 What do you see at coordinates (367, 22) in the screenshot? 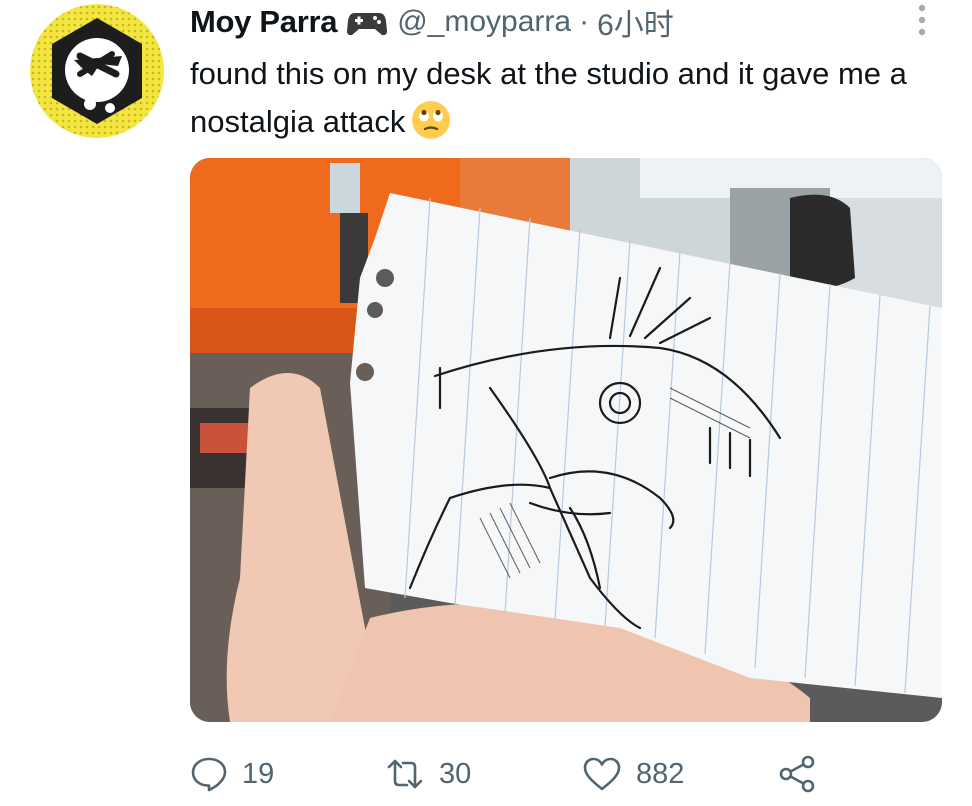
I see `game-controller-icon` at bounding box center [367, 22].